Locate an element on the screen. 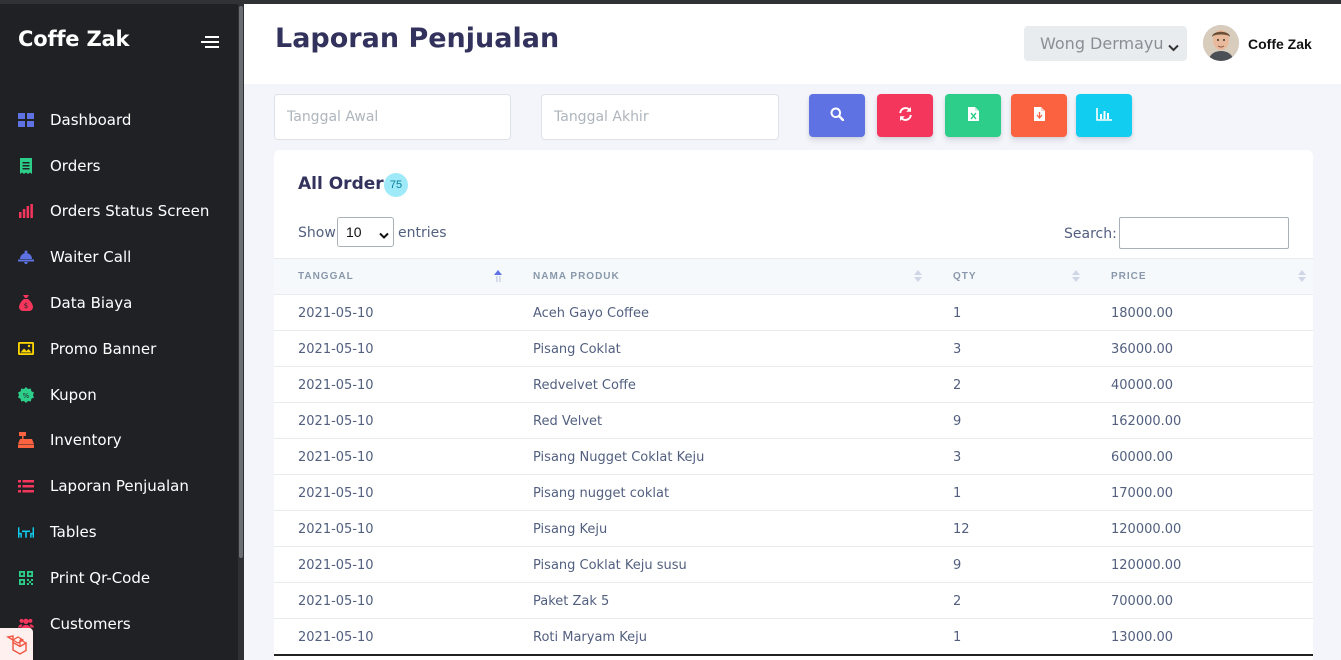  sidebar-item-label: Dashboard is located at coordinates (91, 119).